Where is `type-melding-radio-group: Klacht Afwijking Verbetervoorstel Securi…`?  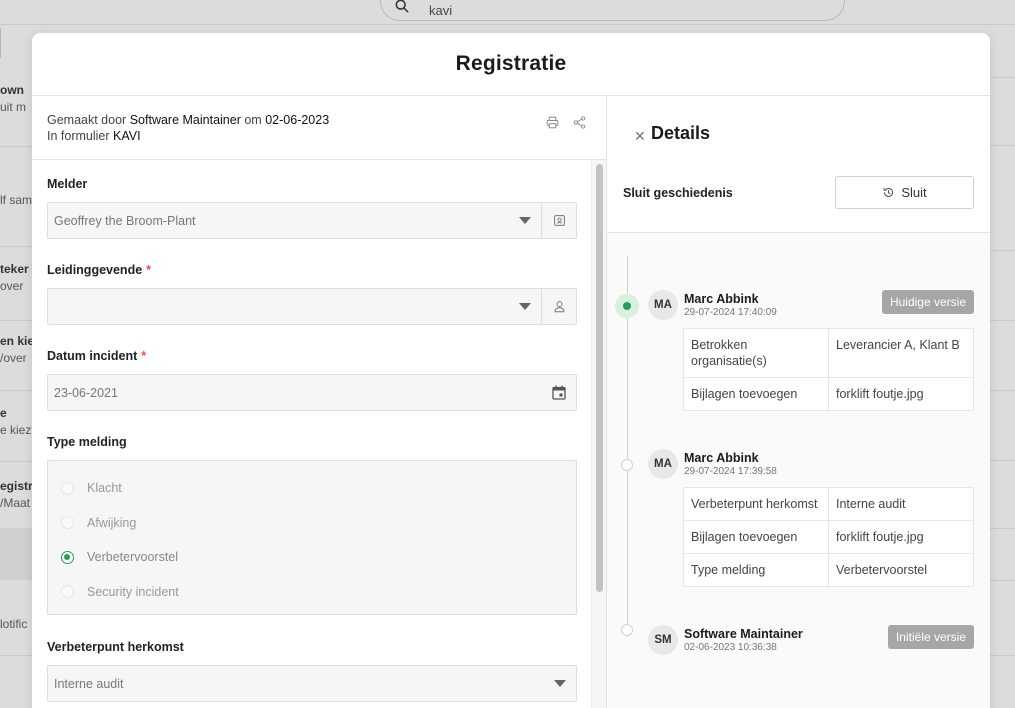
type-melding-radio-group: Klacht Afwijking Verbetervoorstel Securi… is located at coordinates (312, 537).